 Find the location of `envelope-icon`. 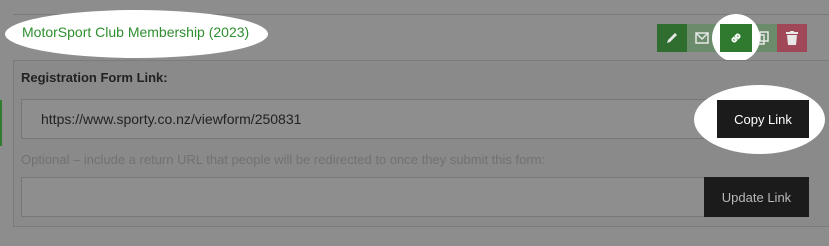

envelope-icon is located at coordinates (702, 38).